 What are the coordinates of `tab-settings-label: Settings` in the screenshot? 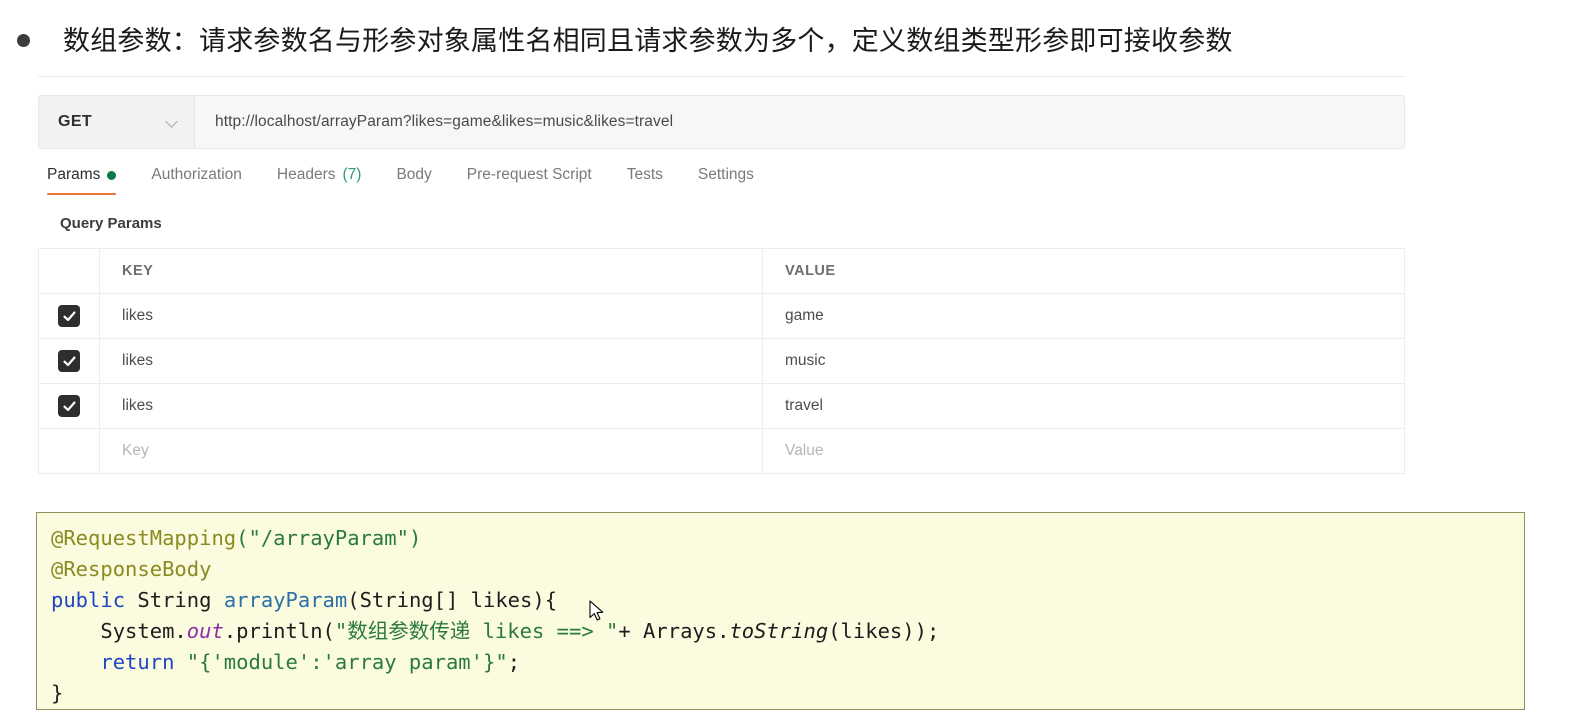 It's located at (725, 174).